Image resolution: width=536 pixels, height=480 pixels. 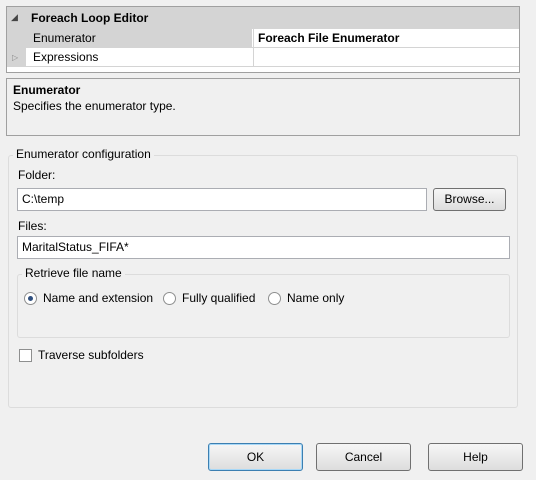 I want to click on collapse-triangle-icon: ◢, so click(x=17, y=17).